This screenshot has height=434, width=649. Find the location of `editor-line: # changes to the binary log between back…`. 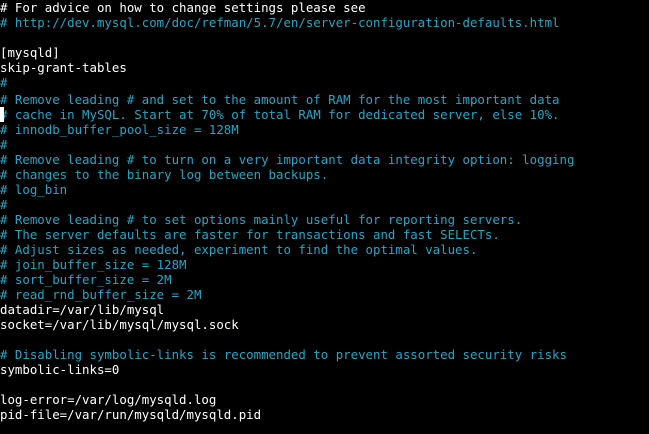

editor-line: # changes to the binary log between back… is located at coordinates (164, 174).